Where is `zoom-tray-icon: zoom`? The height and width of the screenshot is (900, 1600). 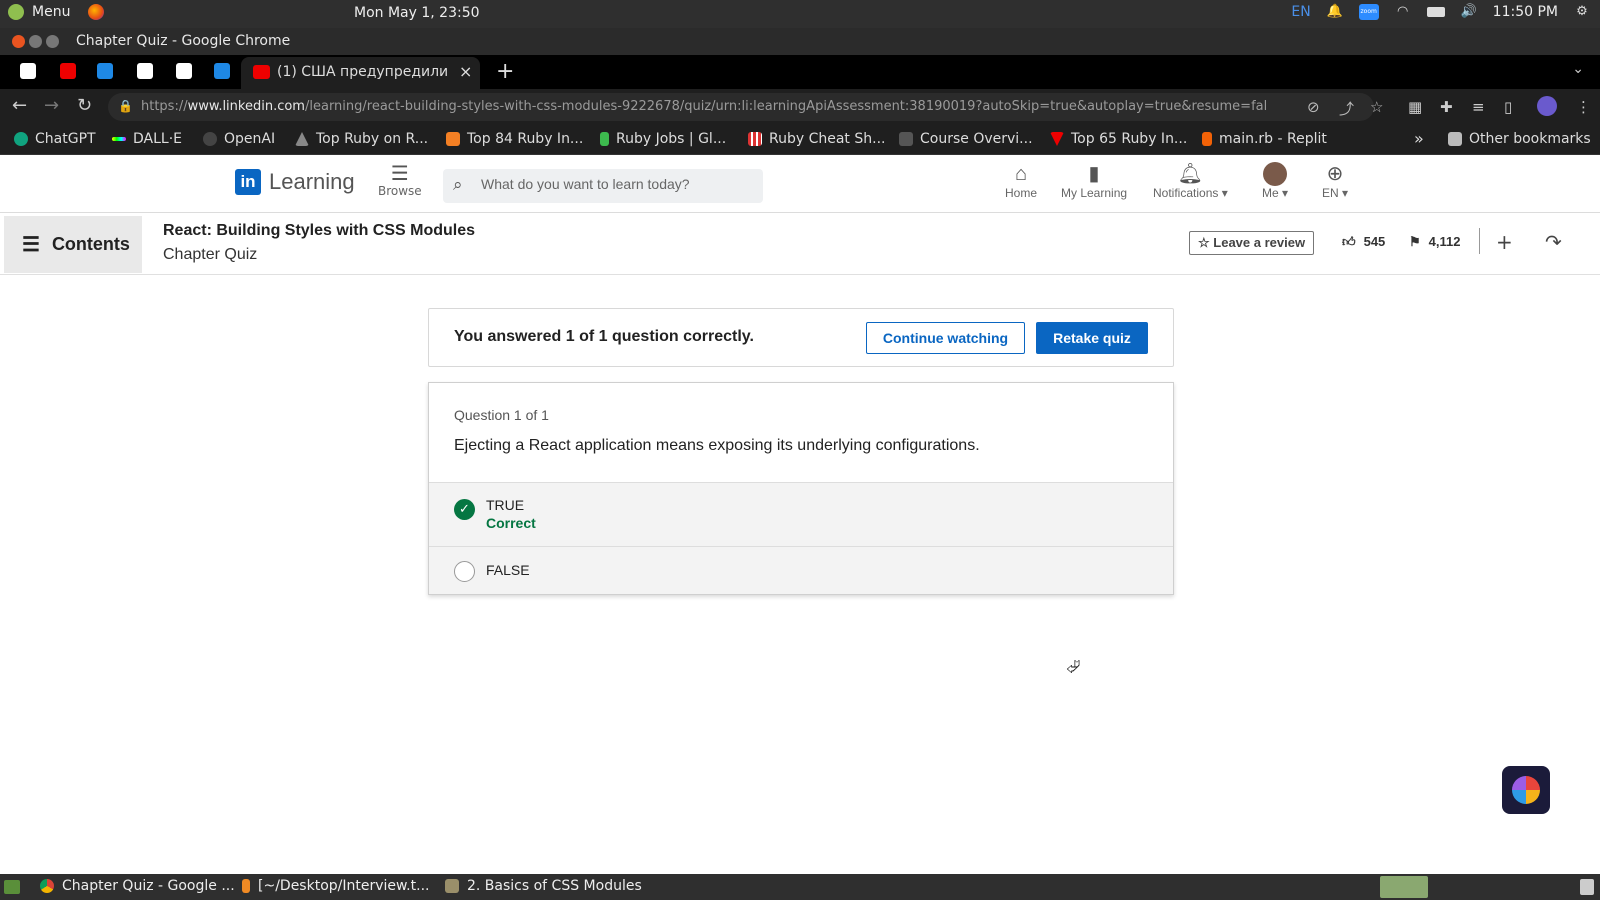 zoom-tray-icon: zoom is located at coordinates (1368, 12).